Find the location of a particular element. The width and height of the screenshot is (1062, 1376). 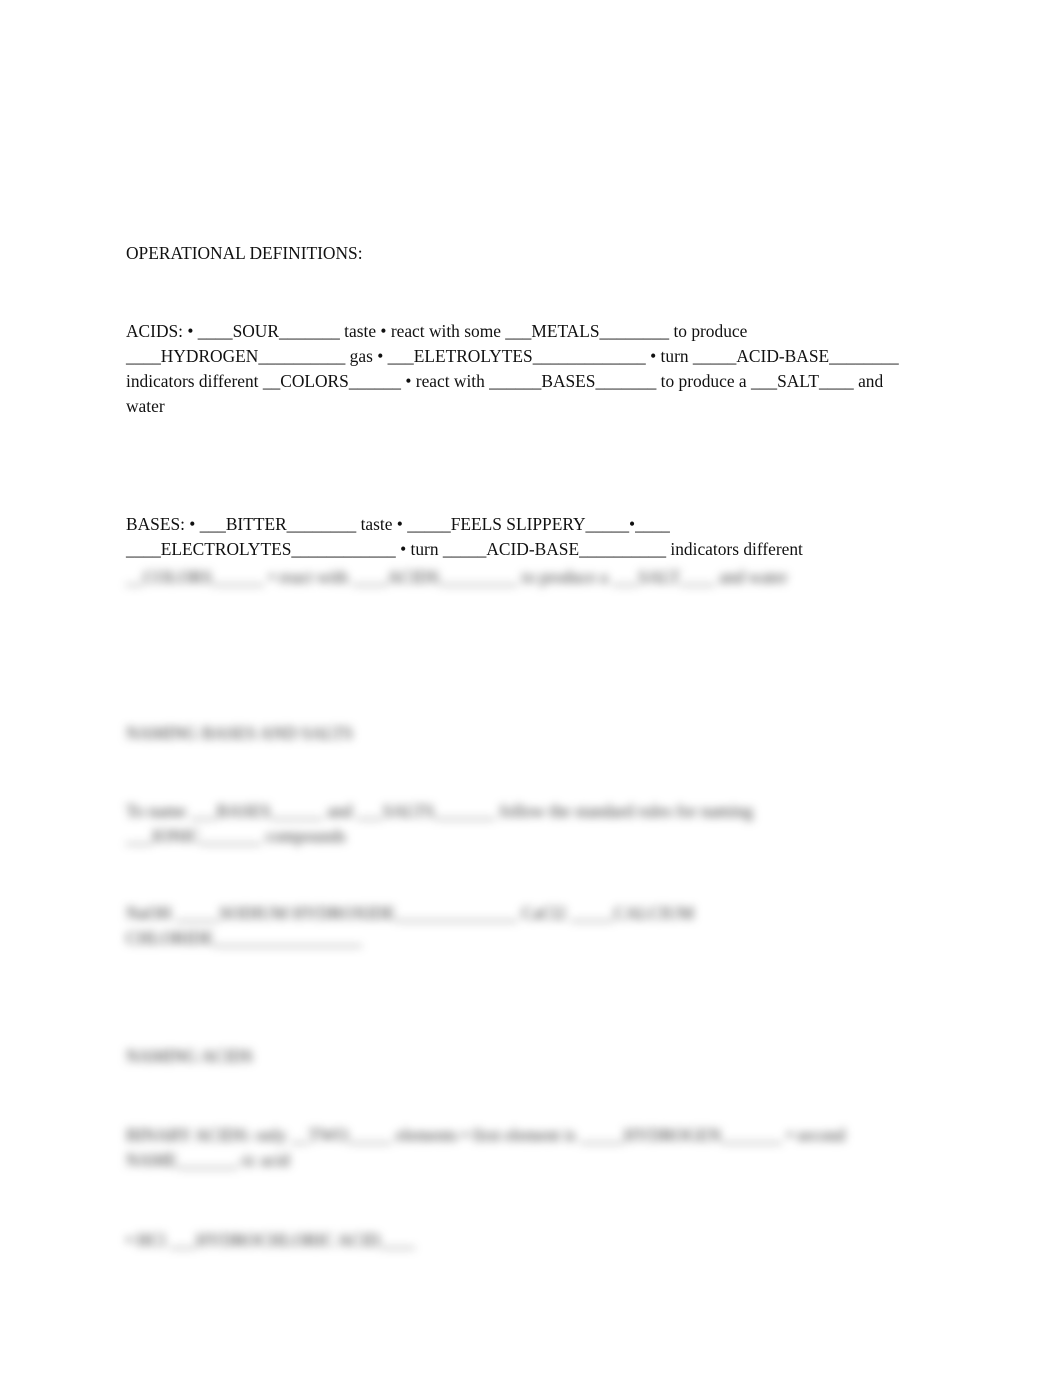

blurred-line: CHLORIDE_________________ is located at coordinates (244, 938).